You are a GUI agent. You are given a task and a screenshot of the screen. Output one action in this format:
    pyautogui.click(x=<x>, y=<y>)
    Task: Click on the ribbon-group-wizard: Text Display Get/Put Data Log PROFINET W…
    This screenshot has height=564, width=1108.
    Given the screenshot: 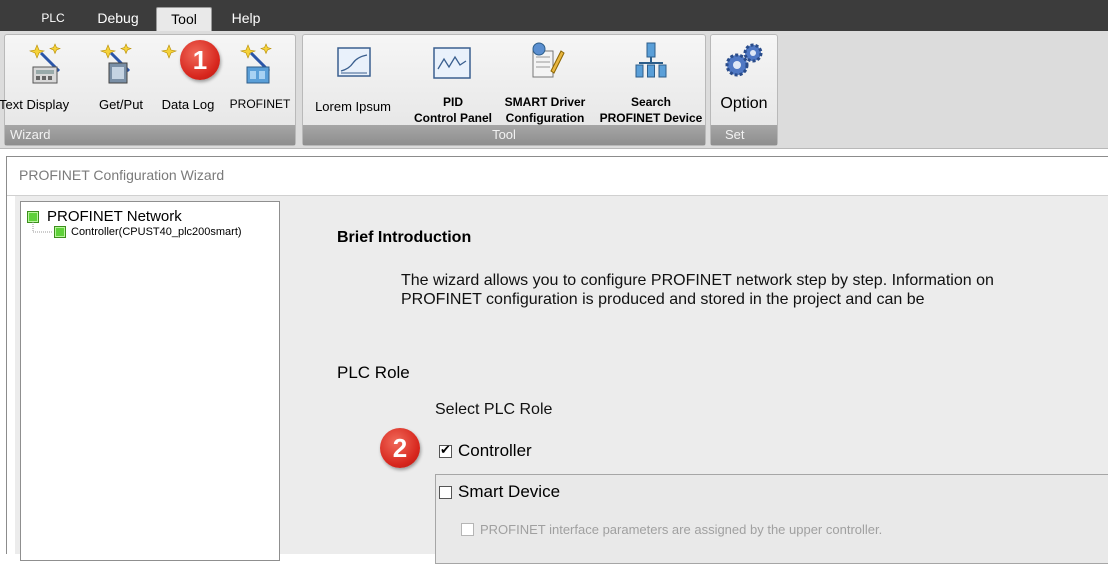 What is the action you would take?
    pyautogui.click(x=148, y=90)
    